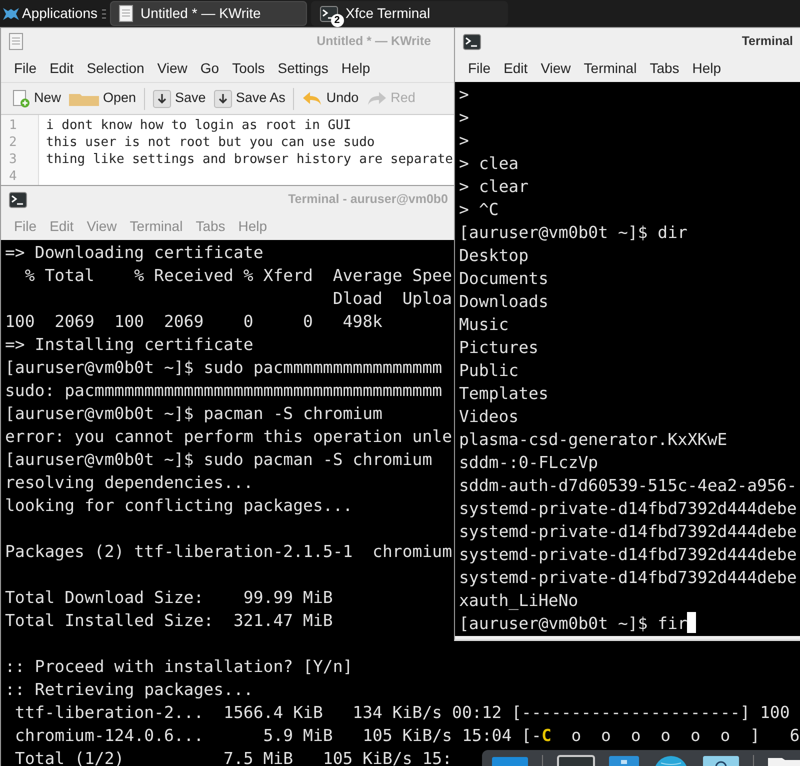 This screenshot has width=800, height=766. What do you see at coordinates (115, 68) in the screenshot?
I see `menu-item: Selection` at bounding box center [115, 68].